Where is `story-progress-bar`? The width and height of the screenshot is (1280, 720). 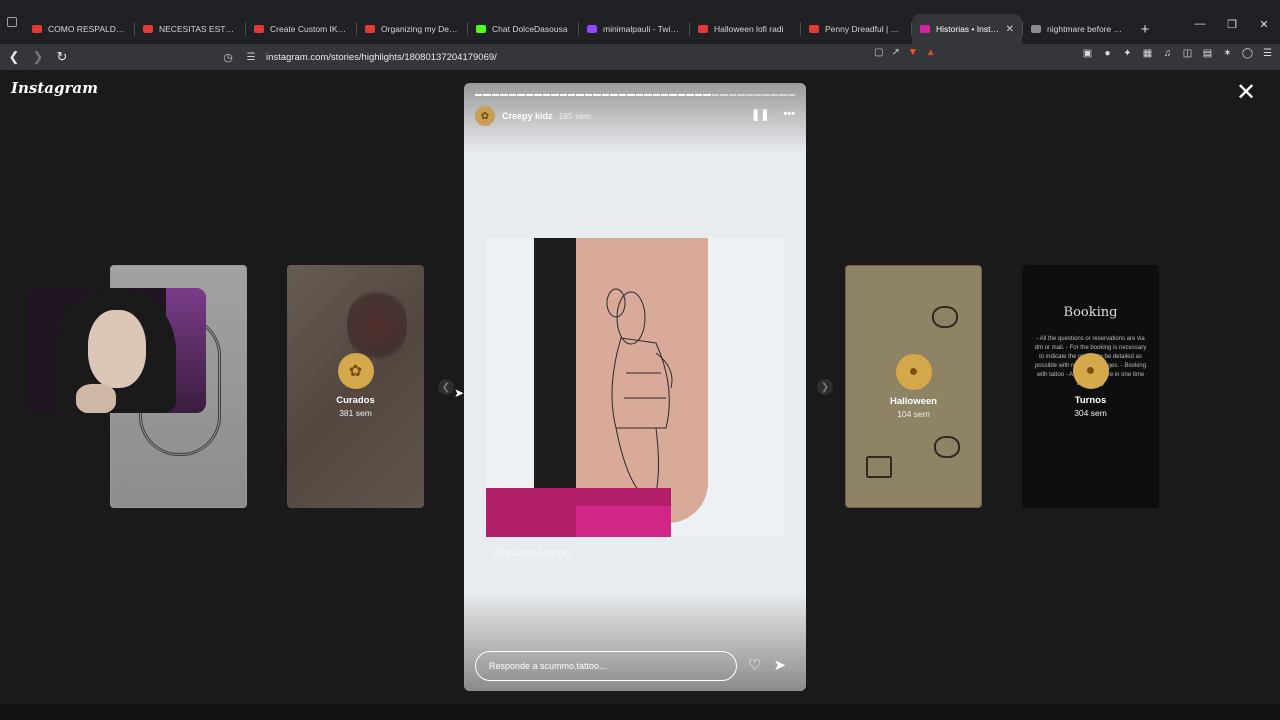
story-progress-bar is located at coordinates (635, 95).